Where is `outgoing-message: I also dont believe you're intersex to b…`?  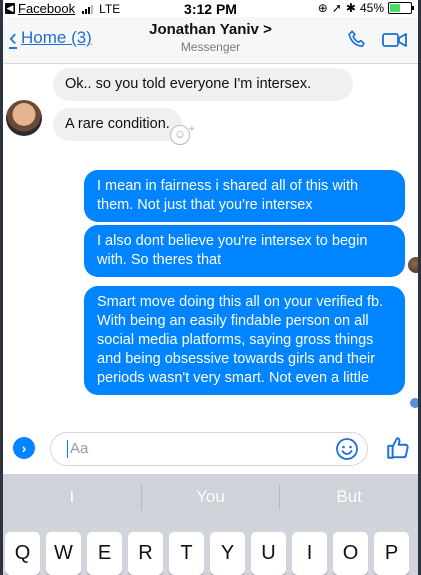 outgoing-message: I also dont believe you're intersex to b… is located at coordinates (244, 251).